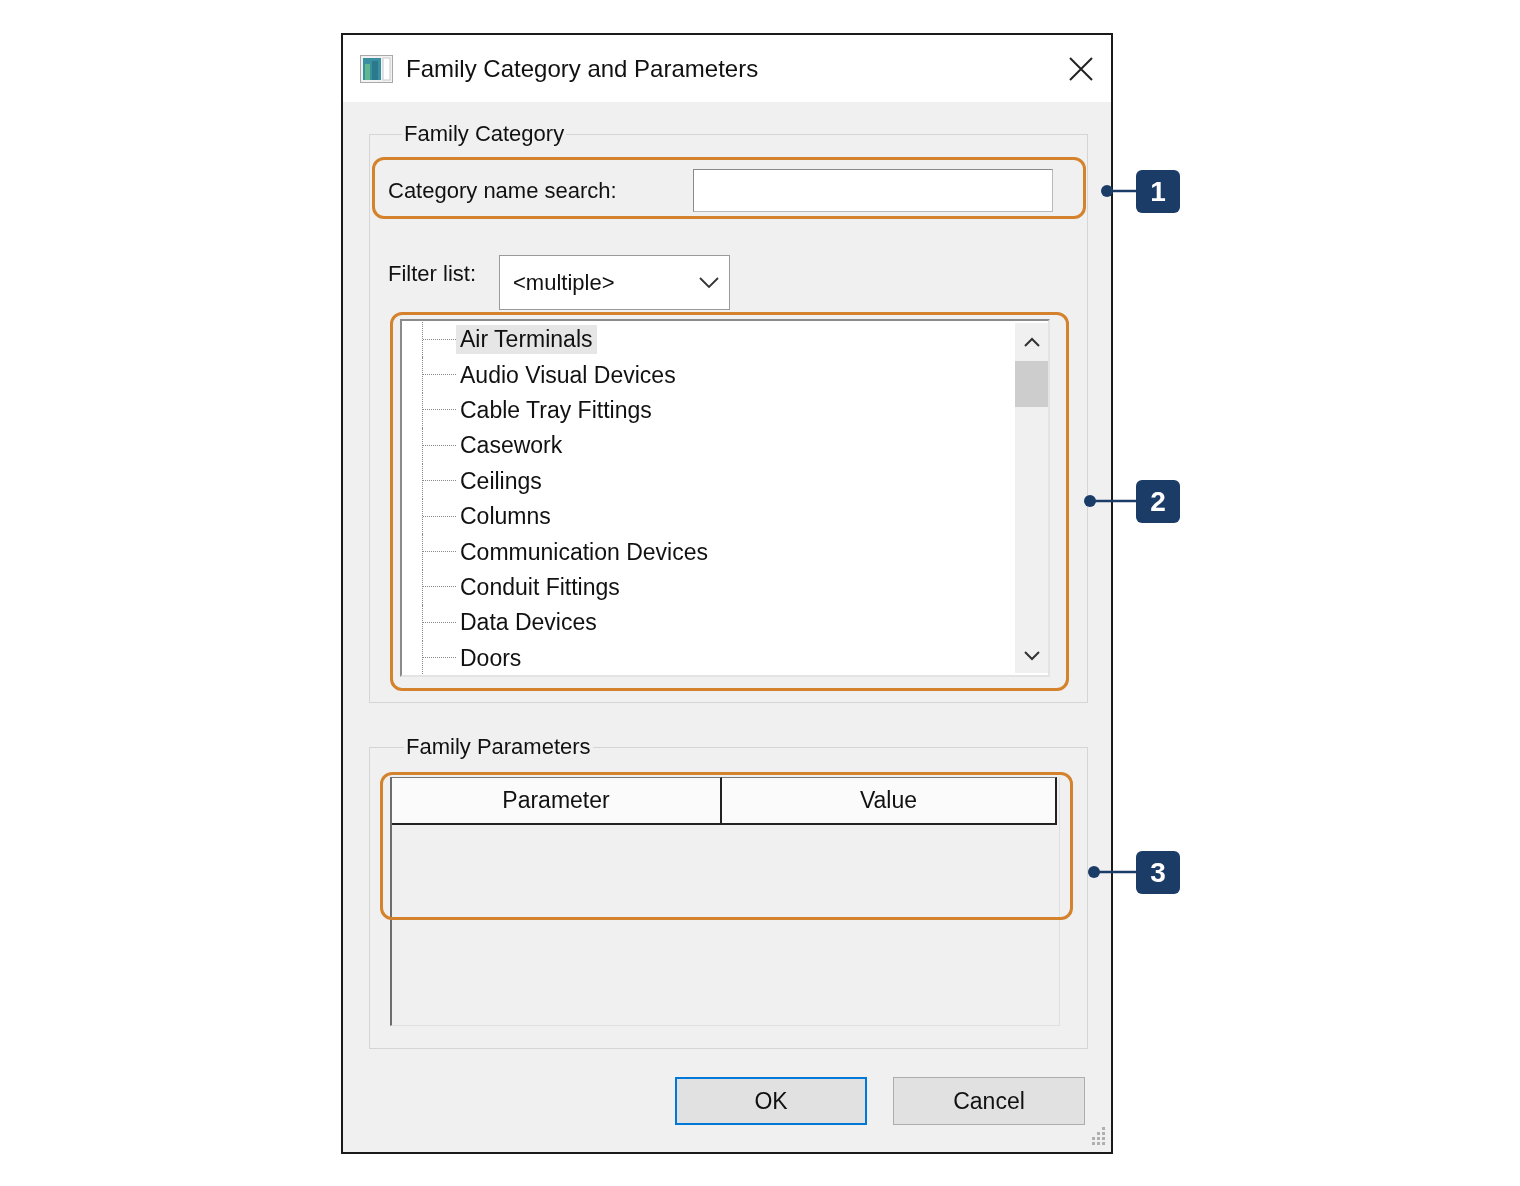  I want to click on close-icon, so click(1081, 68).